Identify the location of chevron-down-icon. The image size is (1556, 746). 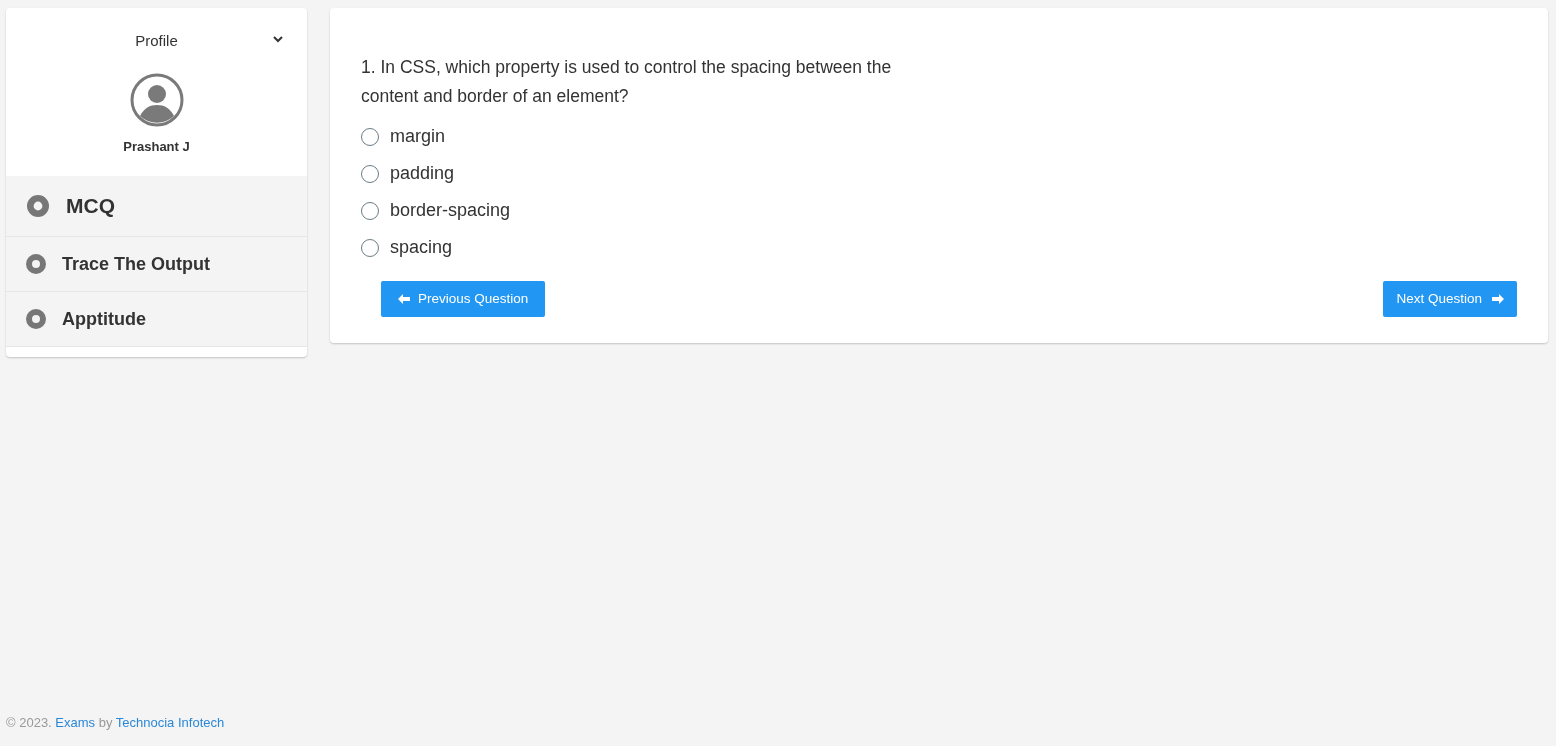
(278, 39).